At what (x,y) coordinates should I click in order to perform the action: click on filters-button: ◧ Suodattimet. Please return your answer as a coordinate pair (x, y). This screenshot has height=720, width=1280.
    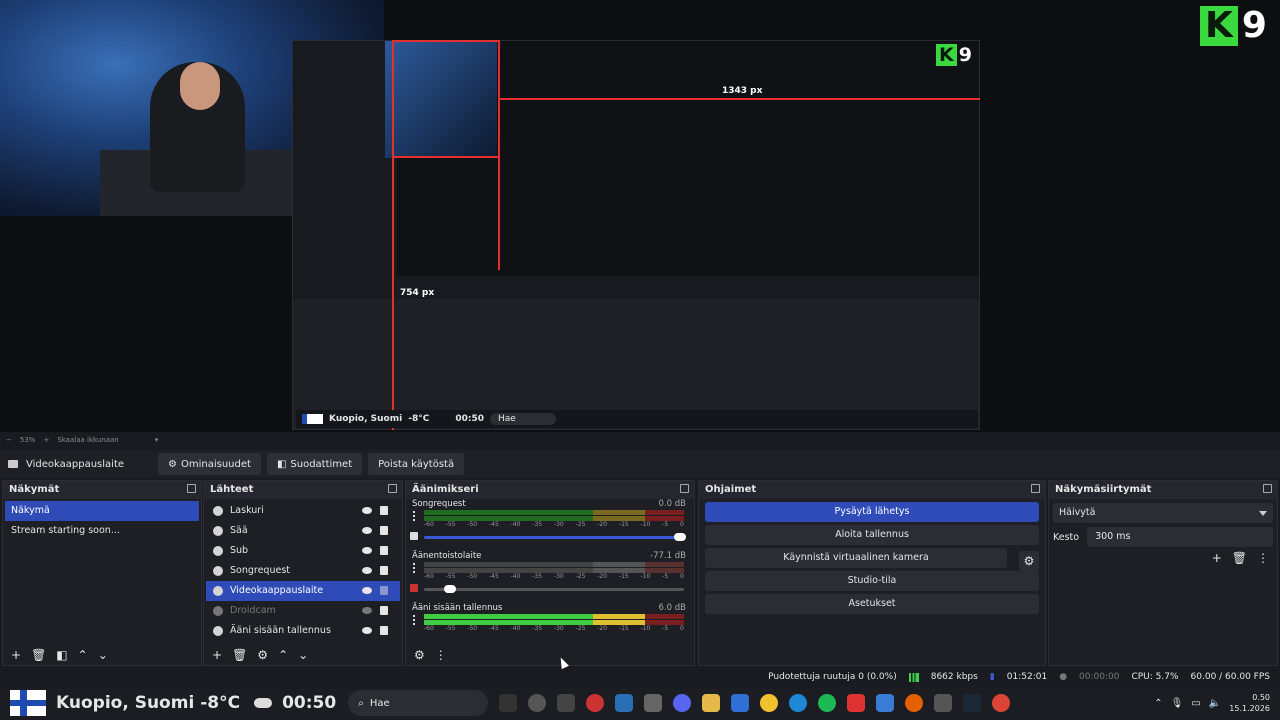
    Looking at the image, I should click on (314, 464).